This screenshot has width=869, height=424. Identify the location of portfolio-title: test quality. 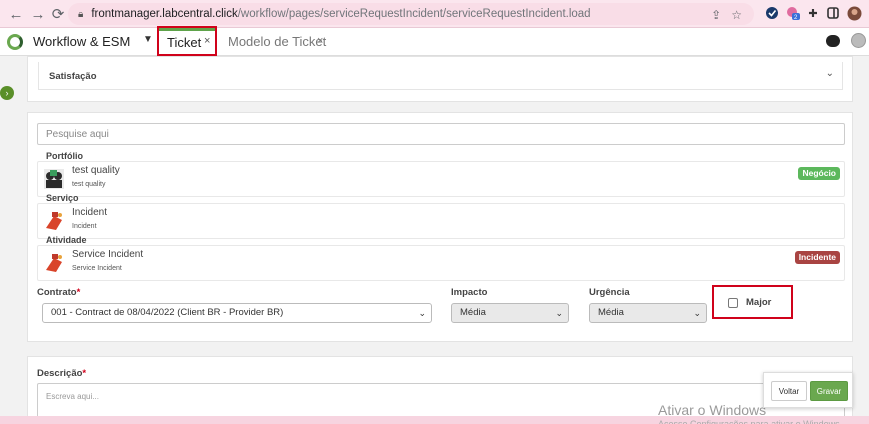
(96, 170).